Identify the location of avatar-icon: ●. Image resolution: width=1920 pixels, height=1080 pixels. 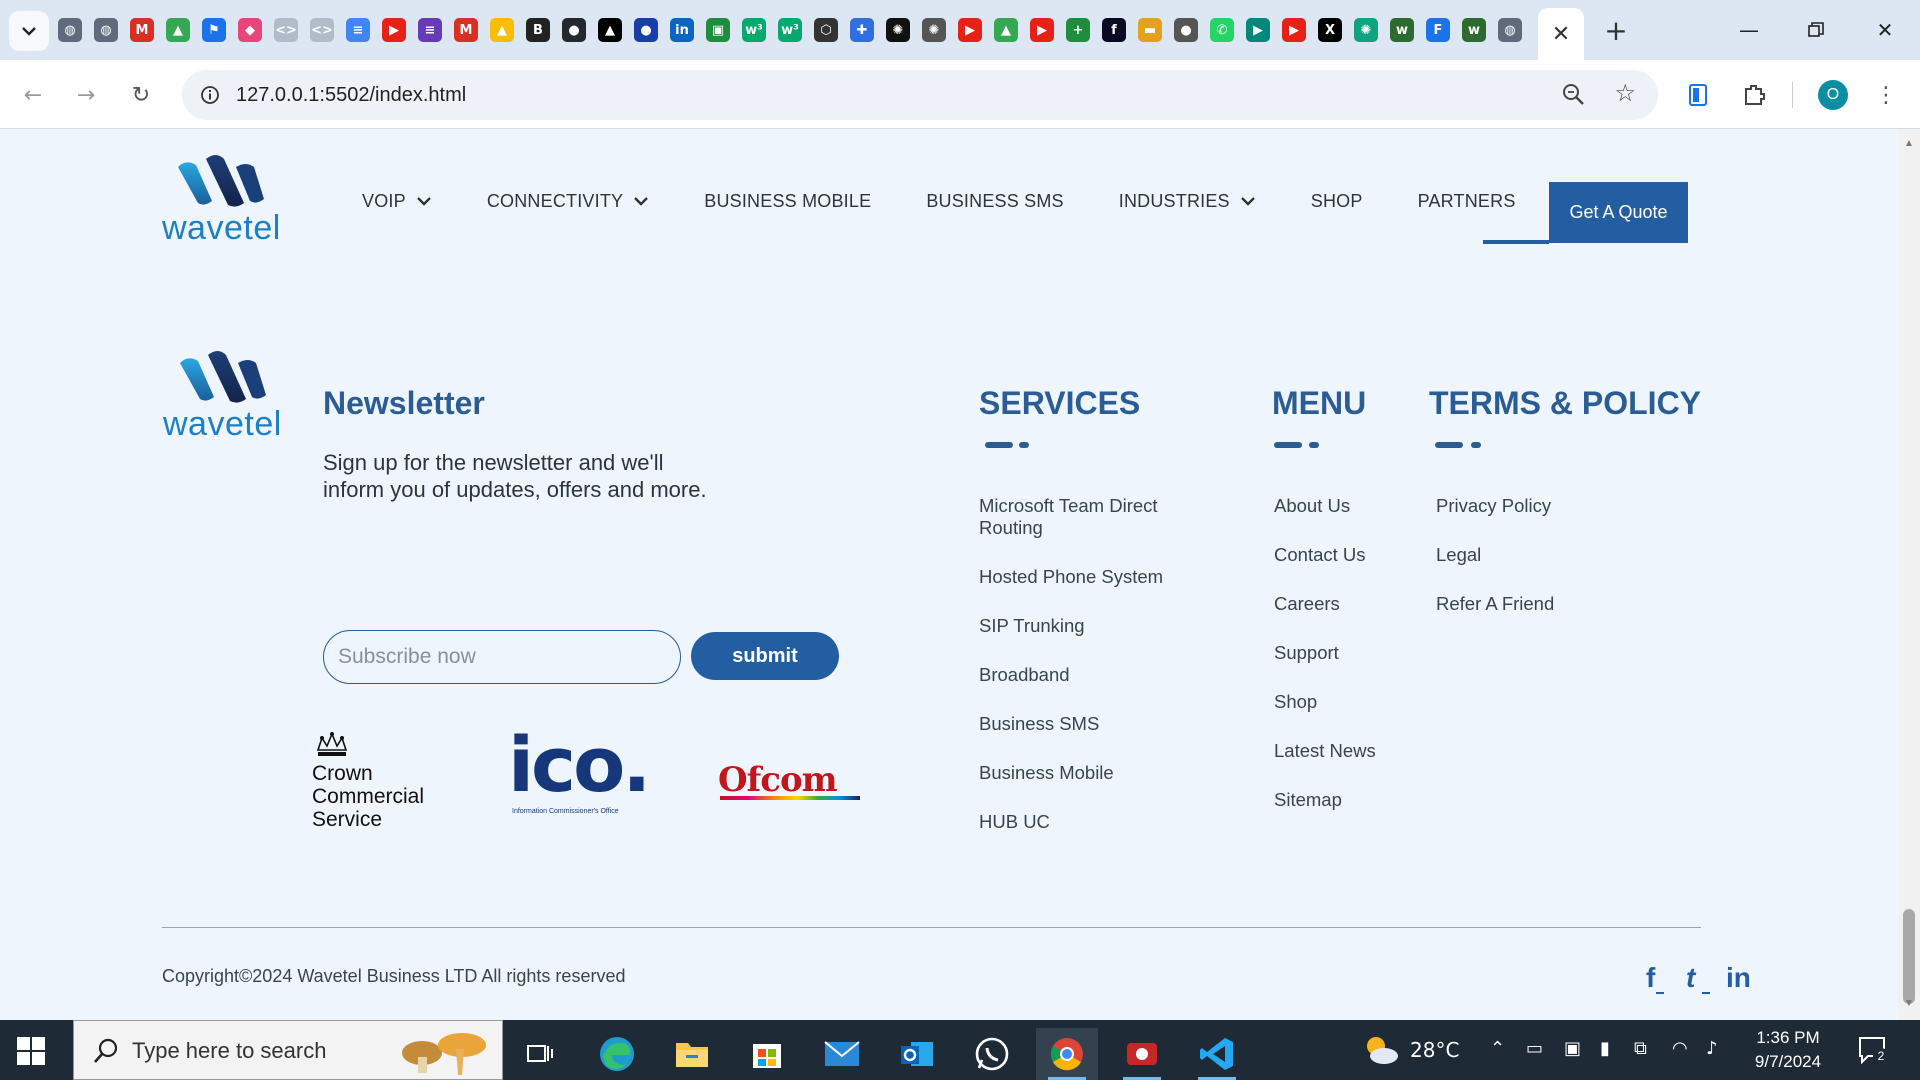
(1186, 30).